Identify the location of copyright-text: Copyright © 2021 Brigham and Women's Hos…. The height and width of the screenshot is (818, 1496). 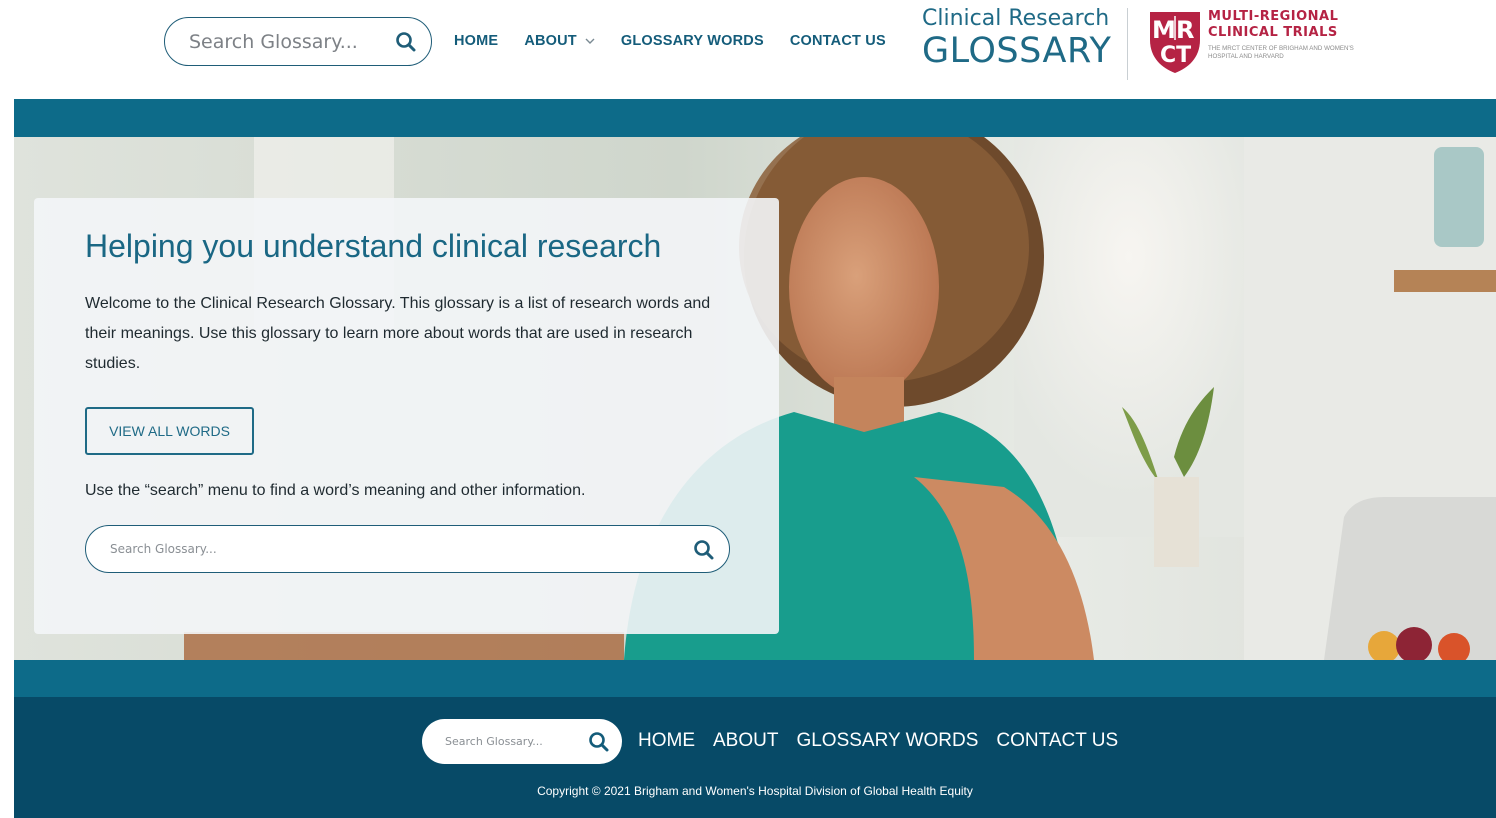
(755, 791).